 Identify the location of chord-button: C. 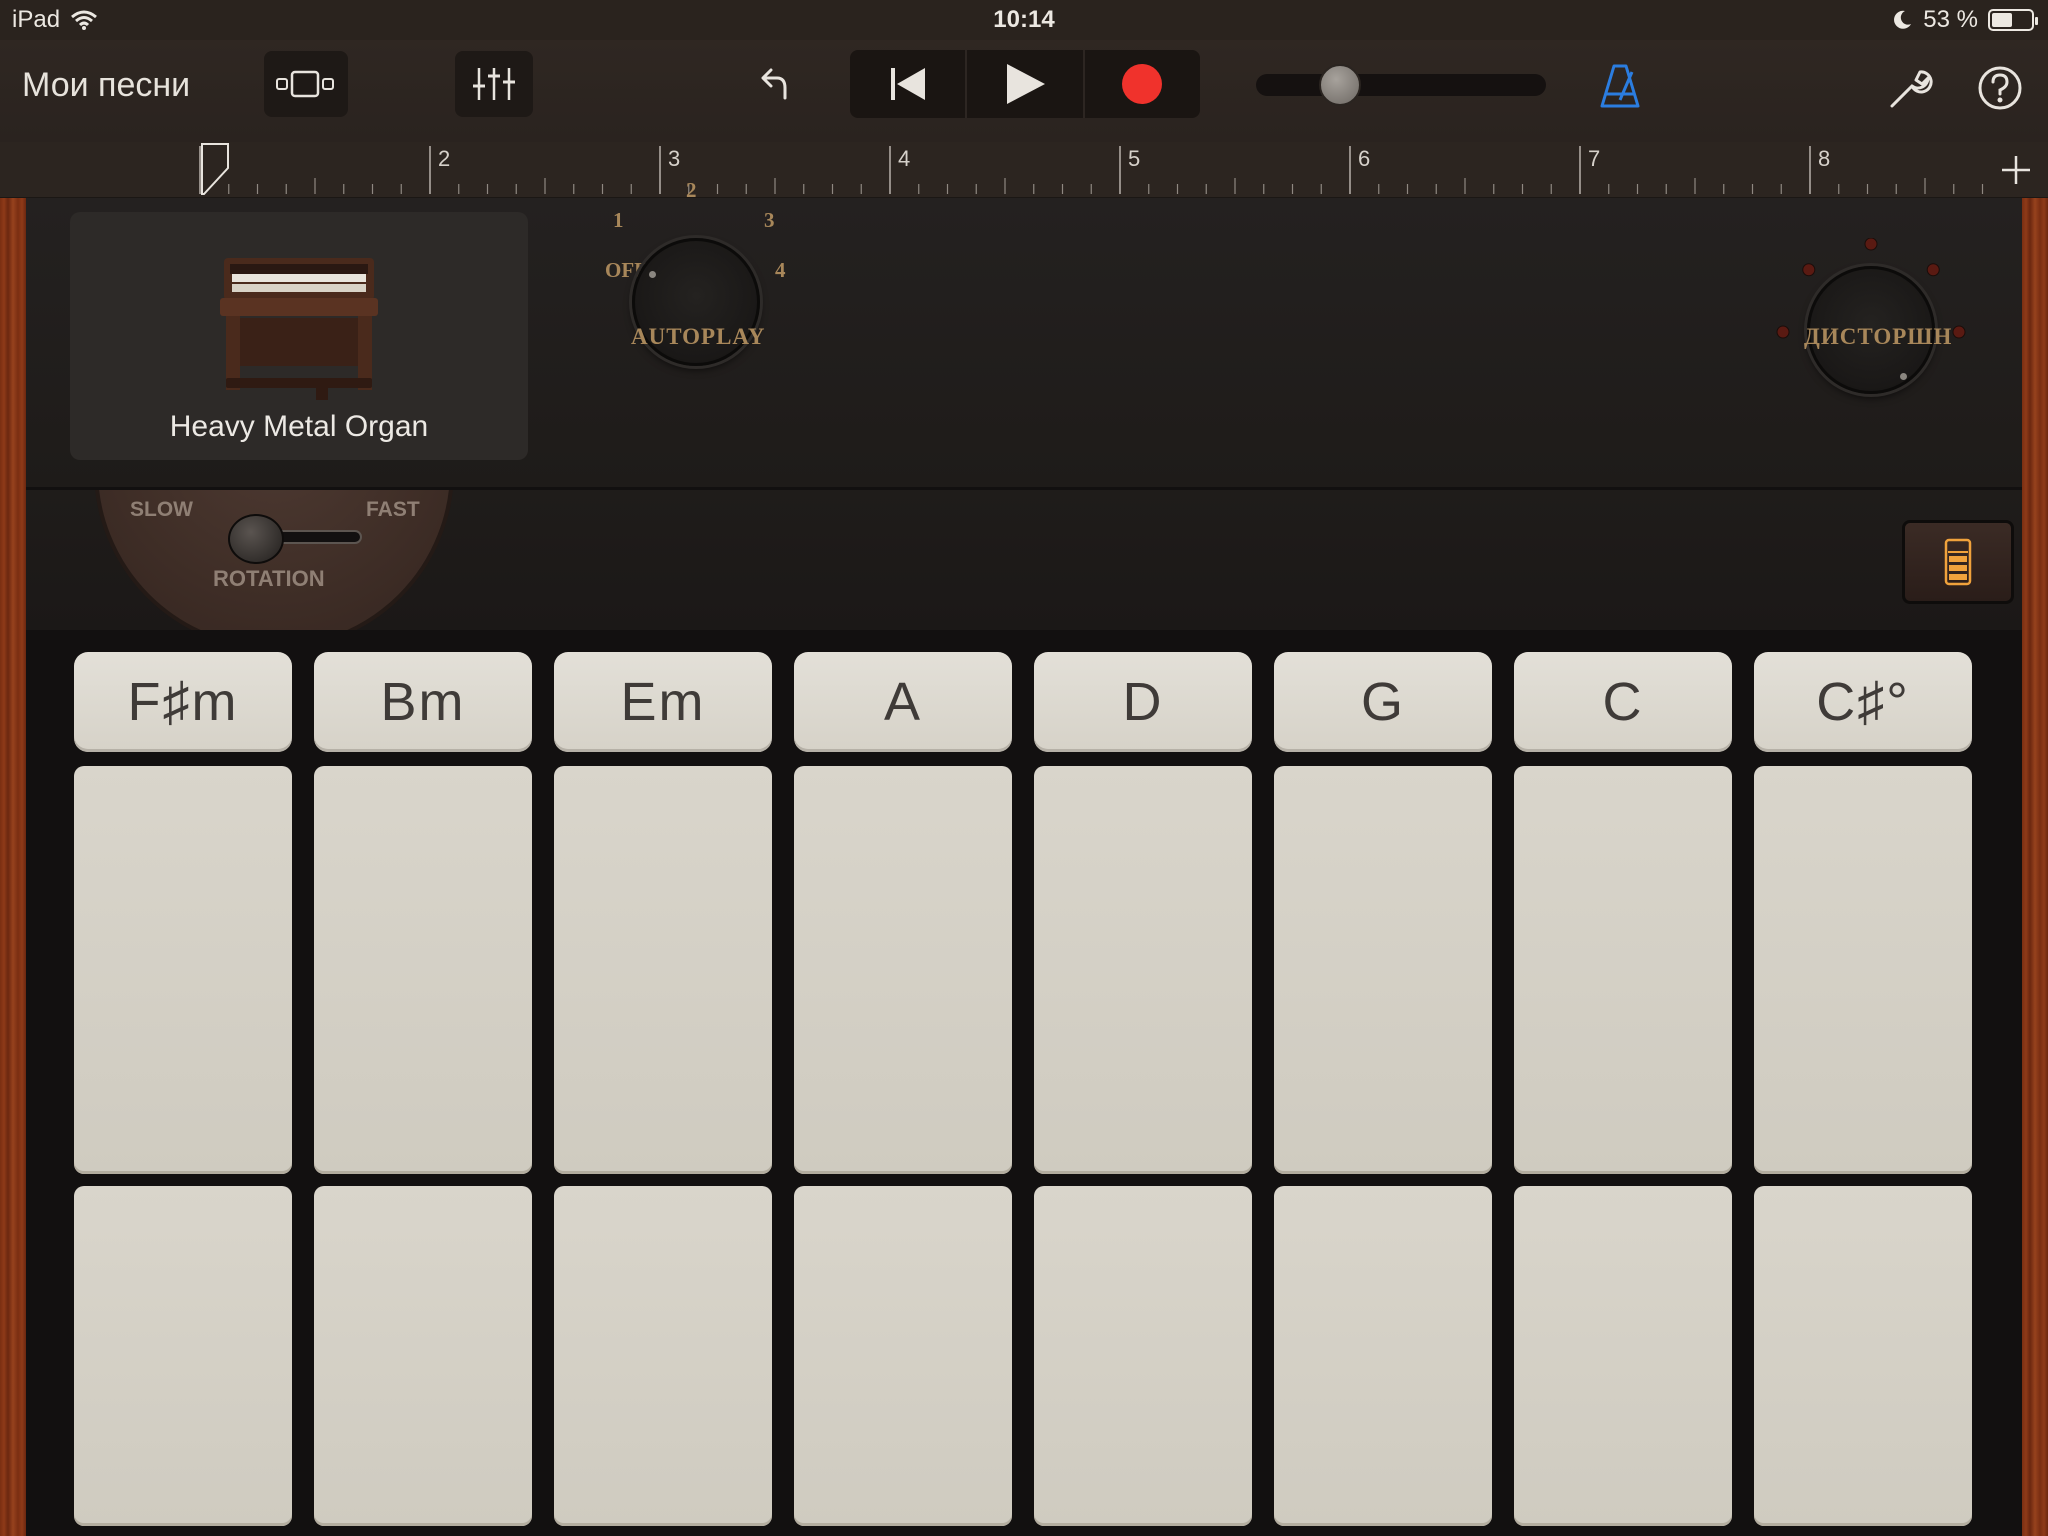
(1623, 702).